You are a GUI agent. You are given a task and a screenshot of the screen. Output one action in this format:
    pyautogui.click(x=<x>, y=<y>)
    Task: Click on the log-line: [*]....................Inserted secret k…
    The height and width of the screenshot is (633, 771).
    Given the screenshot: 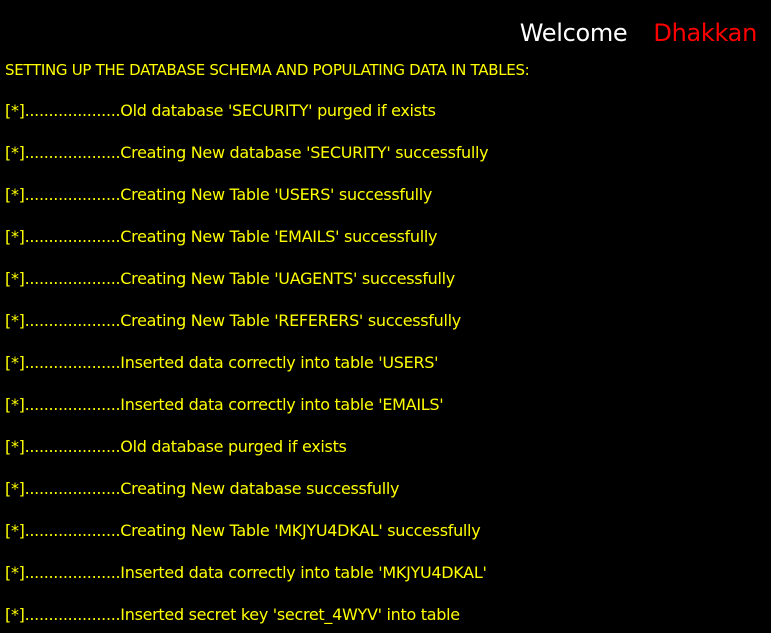 What is the action you would take?
    pyautogui.click(x=232, y=614)
    